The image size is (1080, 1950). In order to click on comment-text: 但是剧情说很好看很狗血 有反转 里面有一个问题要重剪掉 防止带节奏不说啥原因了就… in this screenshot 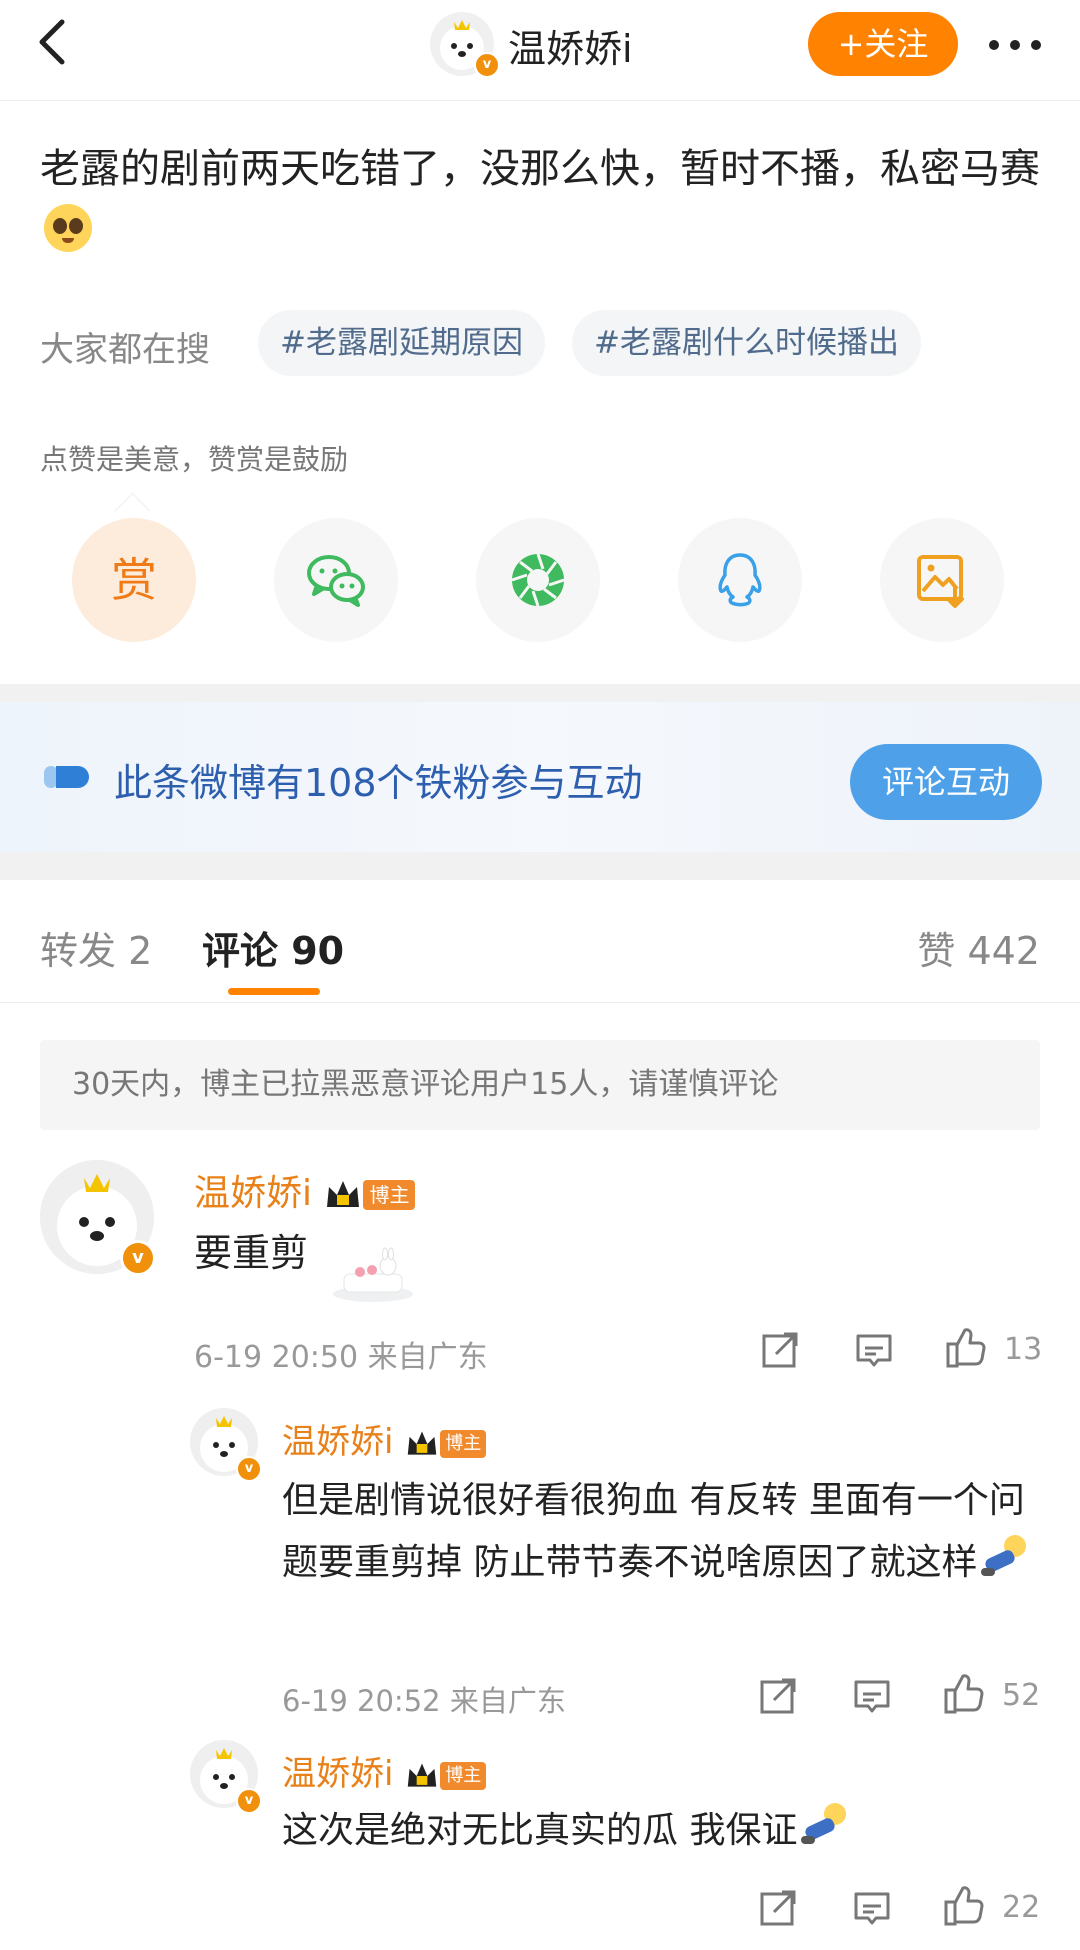, I will do `click(653, 1531)`.